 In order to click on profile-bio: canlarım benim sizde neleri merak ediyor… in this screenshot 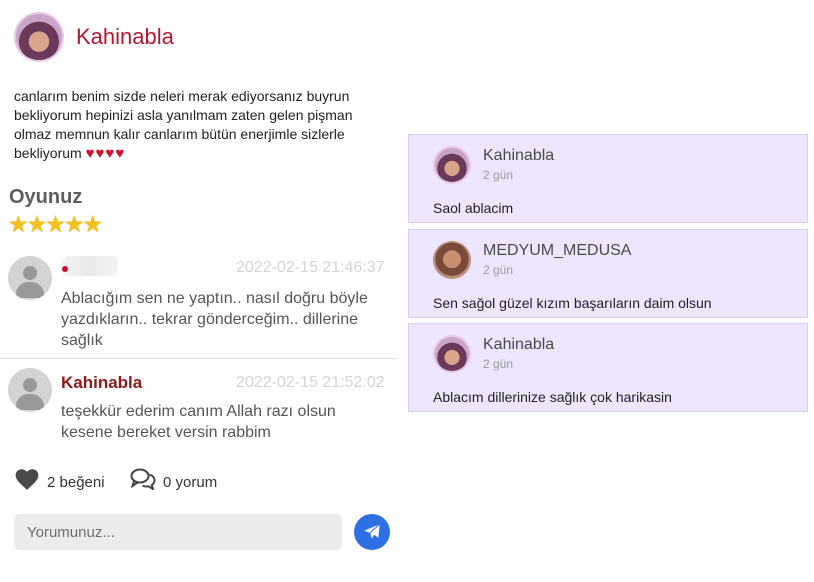, I will do `click(199, 125)`.